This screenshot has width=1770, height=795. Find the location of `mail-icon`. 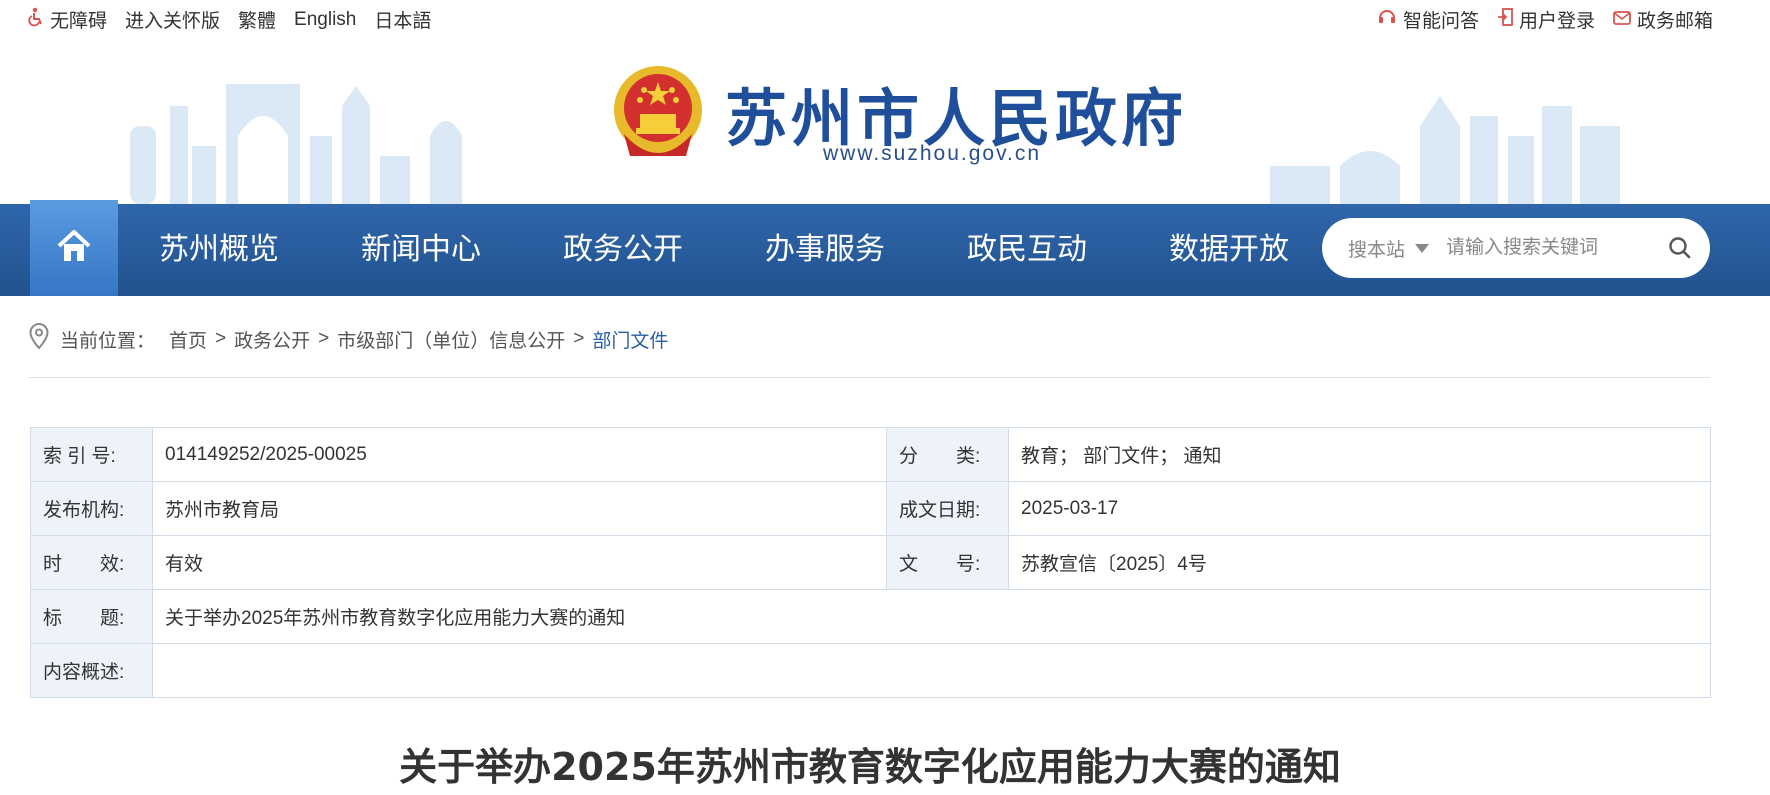

mail-icon is located at coordinates (1622, 20).